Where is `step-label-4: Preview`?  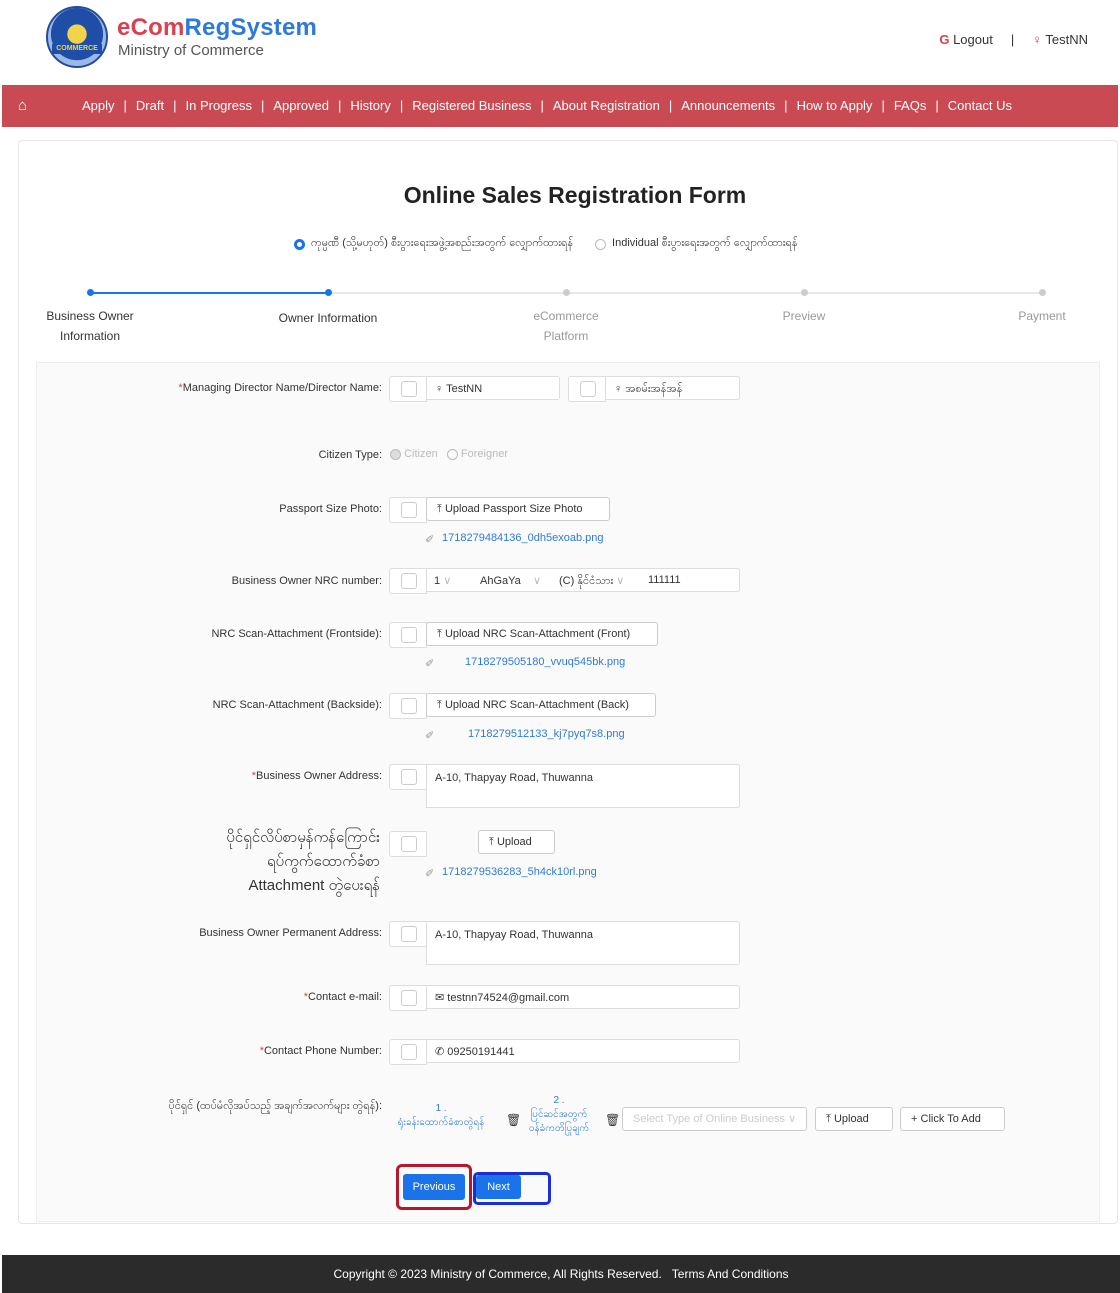 step-label-4: Preview is located at coordinates (804, 316).